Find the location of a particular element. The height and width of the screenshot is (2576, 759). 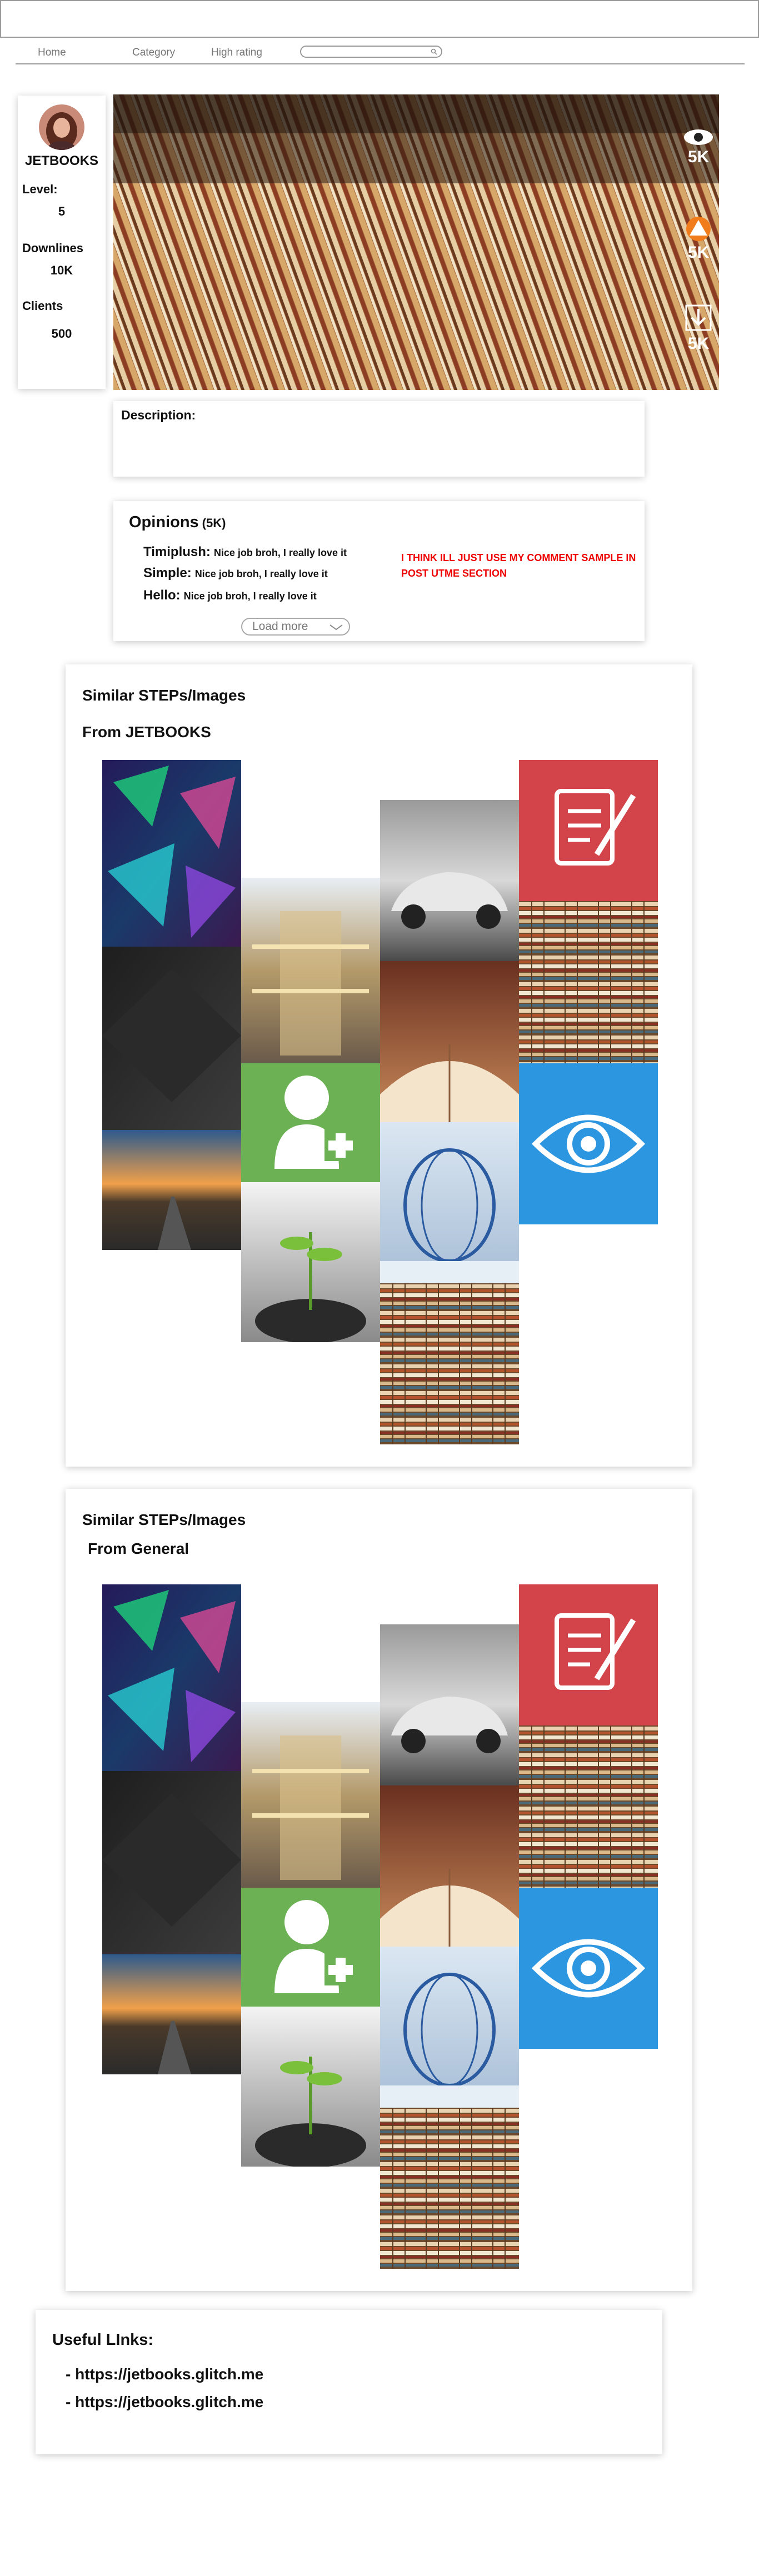

search-box is located at coordinates (371, 52).